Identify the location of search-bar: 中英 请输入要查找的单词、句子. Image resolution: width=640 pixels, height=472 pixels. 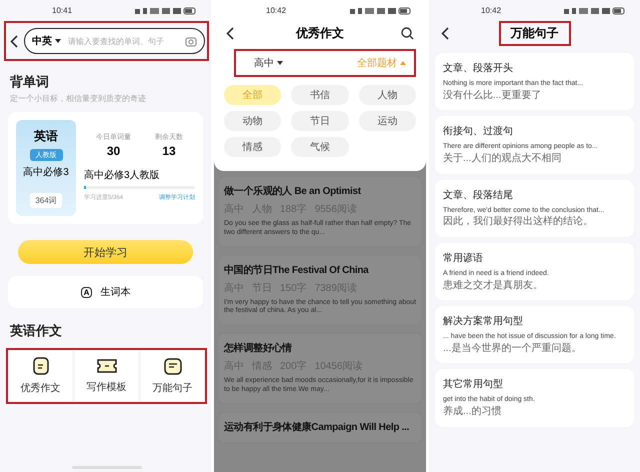
(114, 41).